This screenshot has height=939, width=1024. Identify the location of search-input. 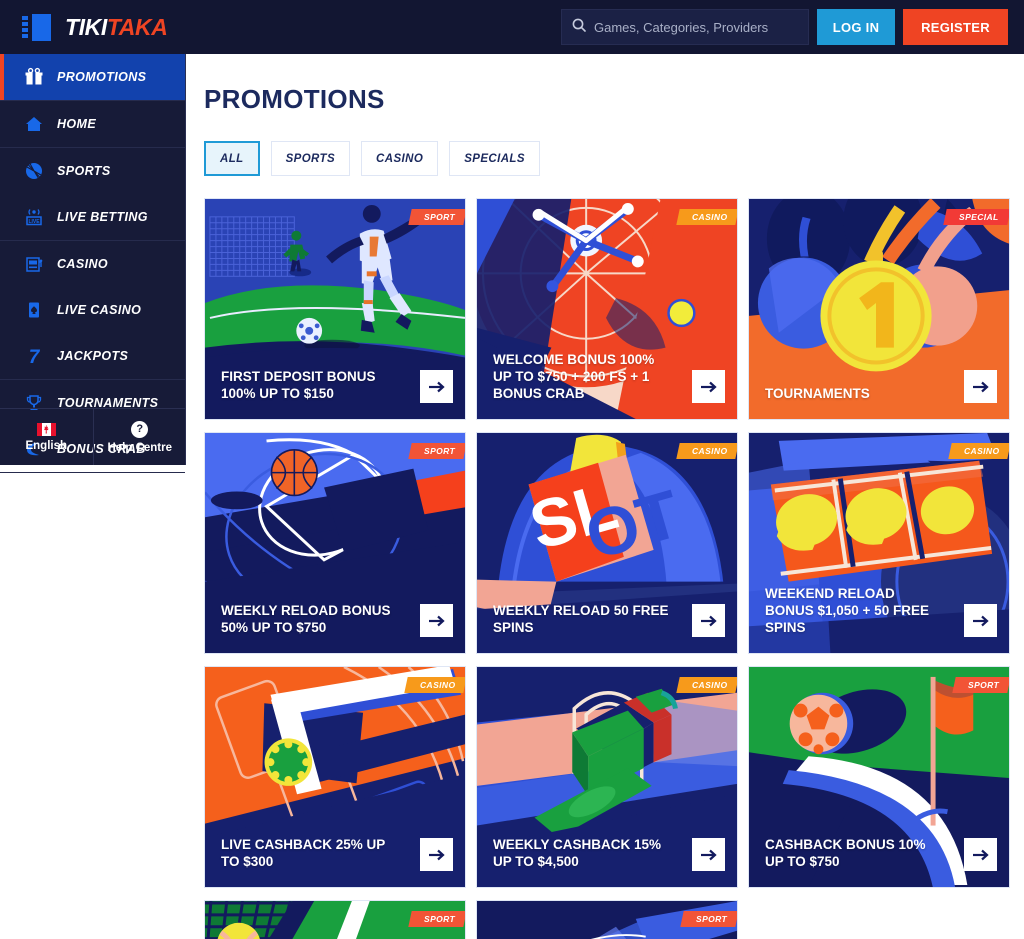
(694, 27).